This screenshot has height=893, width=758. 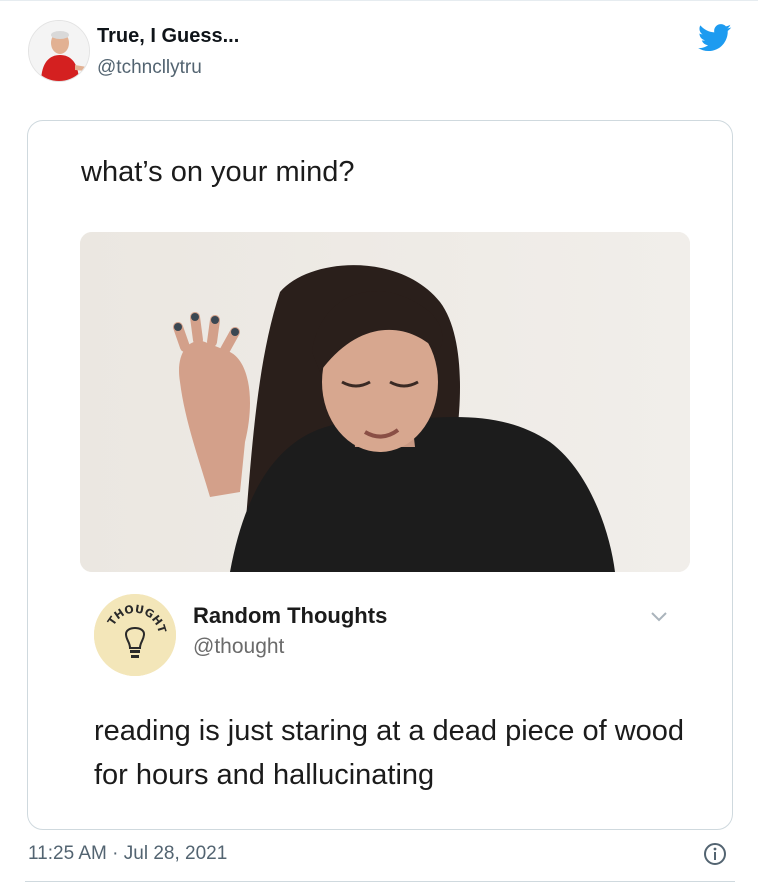 I want to click on tweet-timestamp: 11:25 AM · Jul 28, 2021, so click(x=127, y=854).